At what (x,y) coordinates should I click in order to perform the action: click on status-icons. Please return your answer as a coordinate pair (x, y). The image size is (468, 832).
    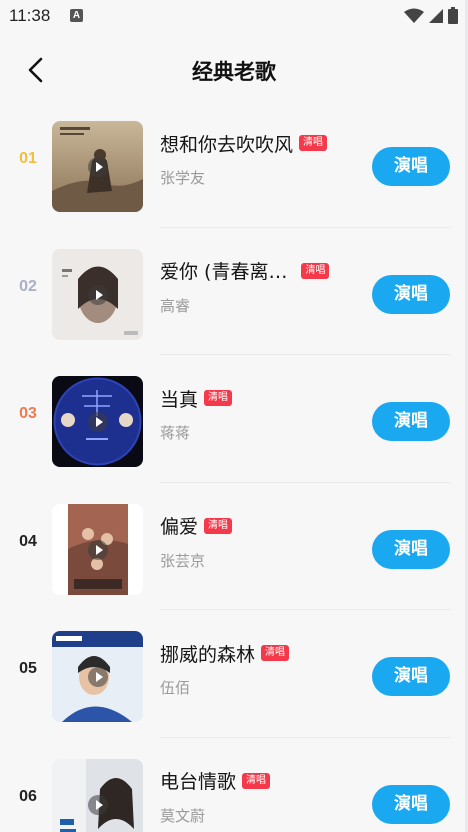
    Looking at the image, I should click on (431, 15).